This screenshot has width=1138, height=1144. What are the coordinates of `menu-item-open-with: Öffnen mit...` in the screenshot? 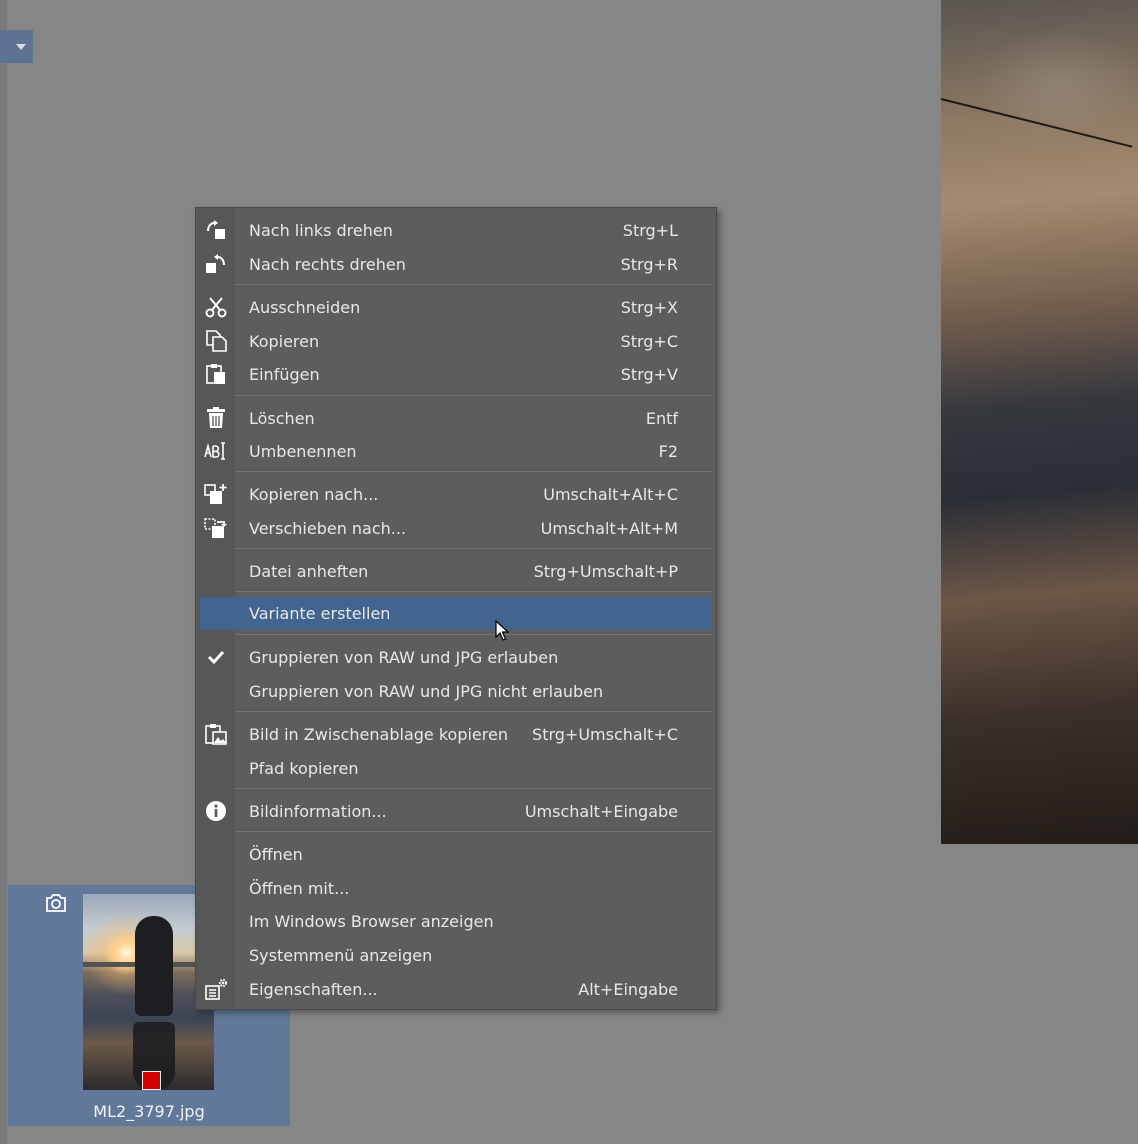 It's located at (456, 888).